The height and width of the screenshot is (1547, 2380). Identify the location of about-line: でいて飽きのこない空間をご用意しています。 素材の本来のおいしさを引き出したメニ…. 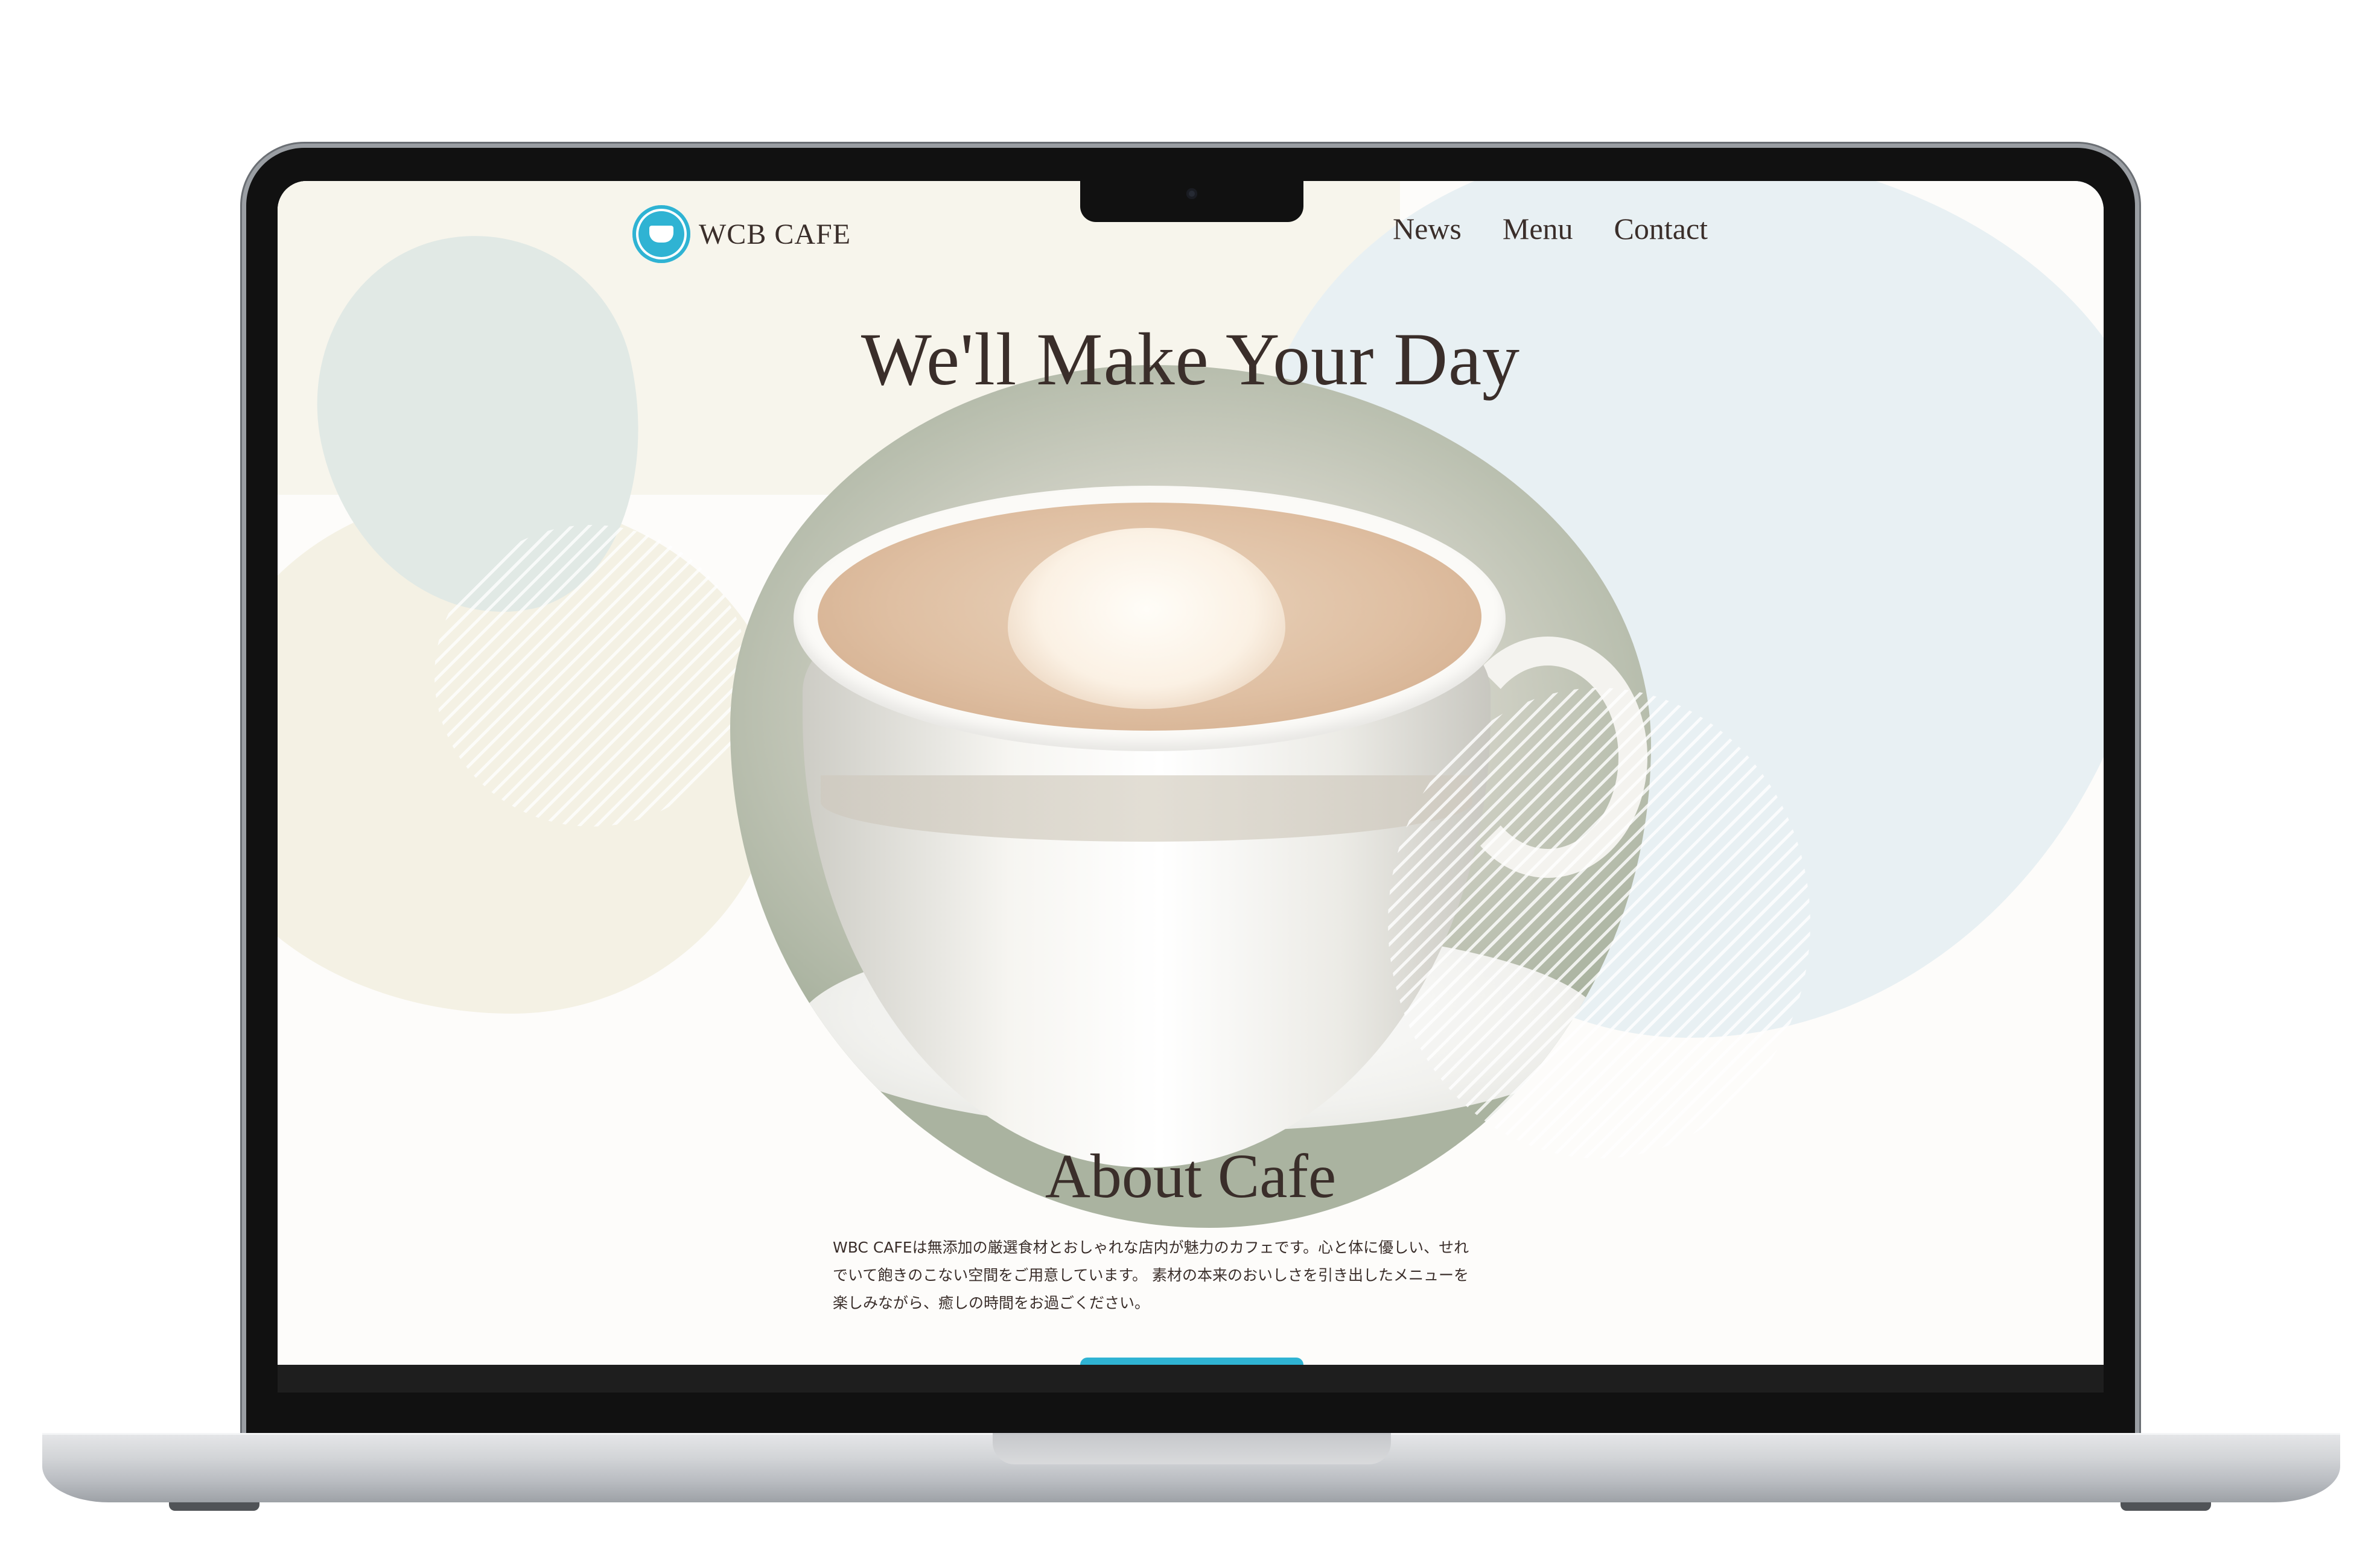
(1151, 1275).